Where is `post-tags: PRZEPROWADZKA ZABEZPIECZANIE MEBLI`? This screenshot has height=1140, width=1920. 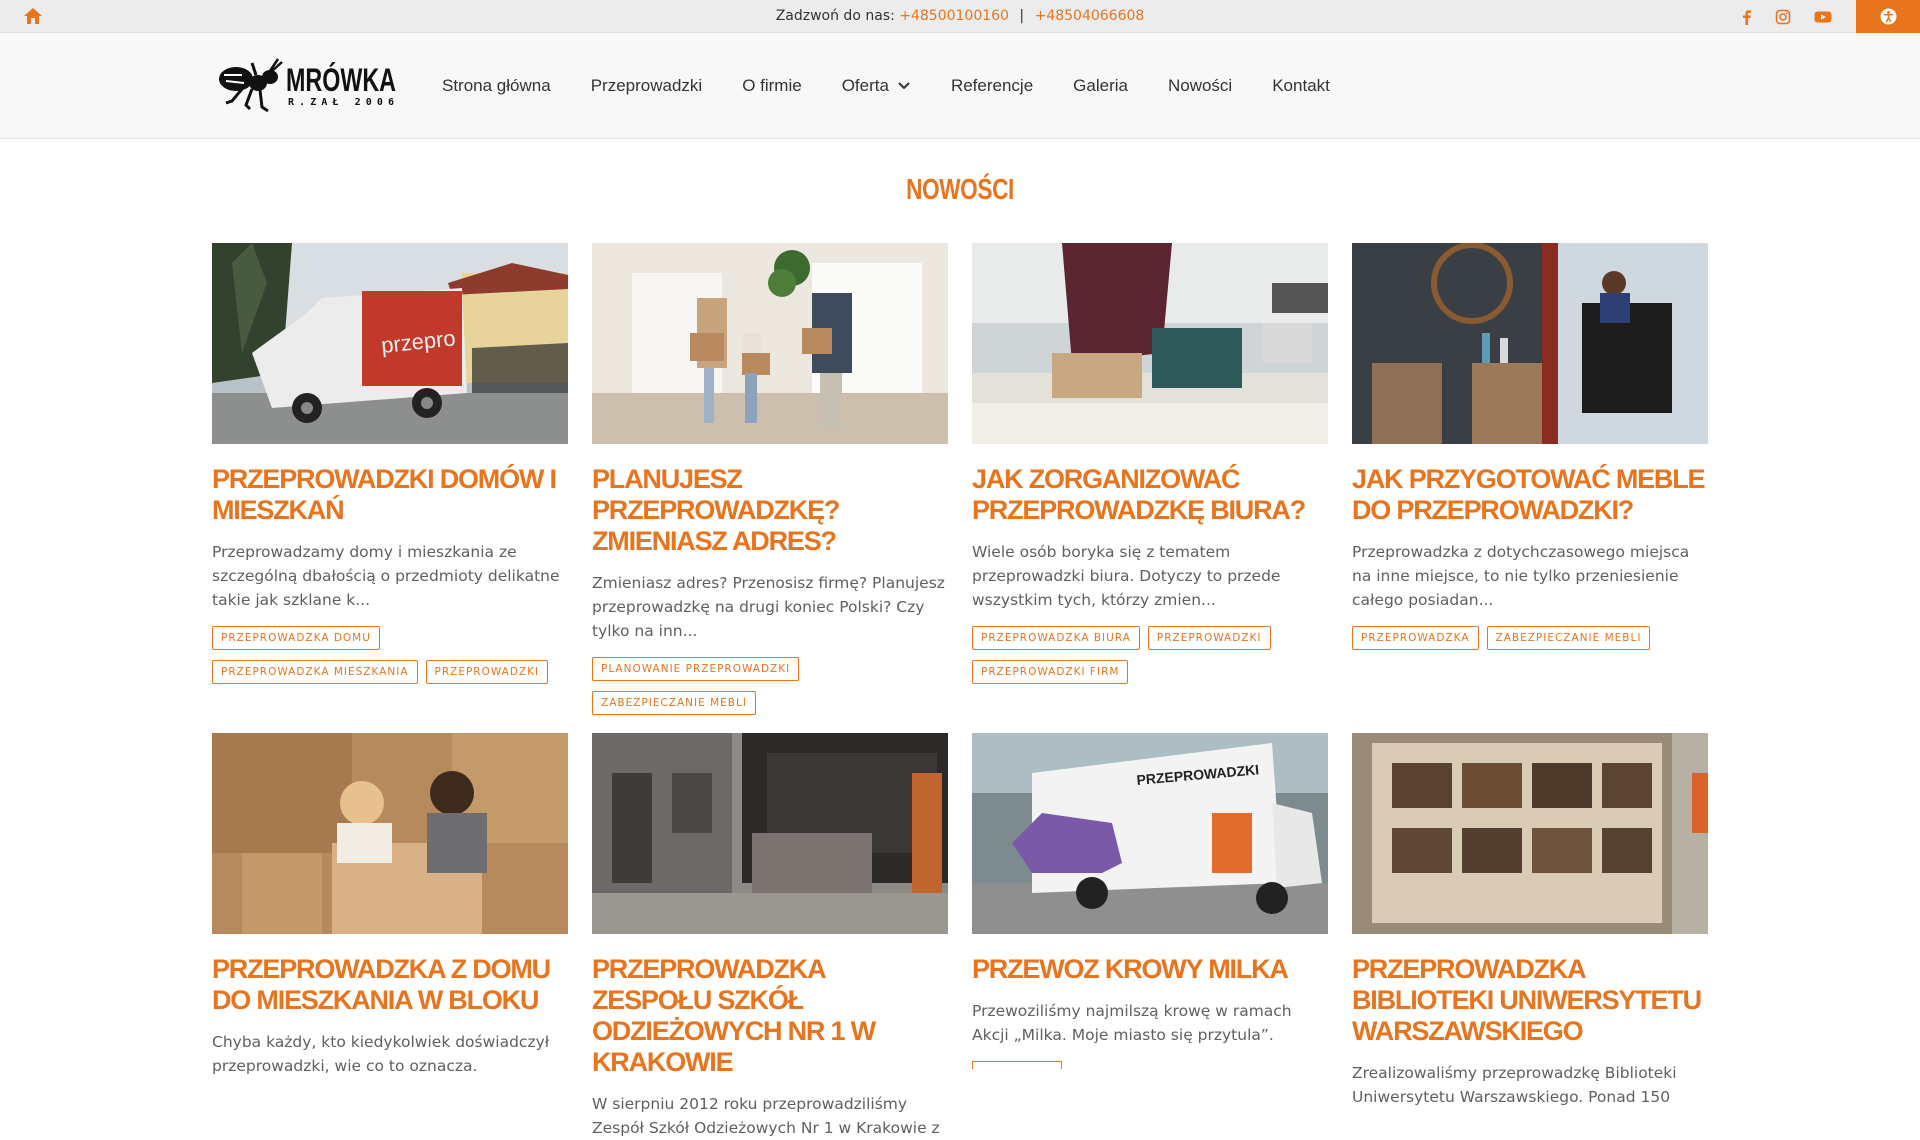 post-tags: PRZEPROWADZKA ZABEZPIECZANIE MEBLI is located at coordinates (1530, 638).